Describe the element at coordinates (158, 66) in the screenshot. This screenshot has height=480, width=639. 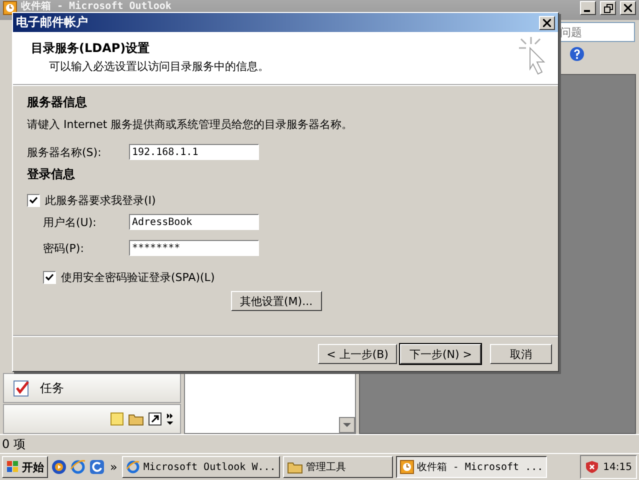
I see `header-subtitle: 可以输入必选设置以访问目录服务中的信息。` at that location.